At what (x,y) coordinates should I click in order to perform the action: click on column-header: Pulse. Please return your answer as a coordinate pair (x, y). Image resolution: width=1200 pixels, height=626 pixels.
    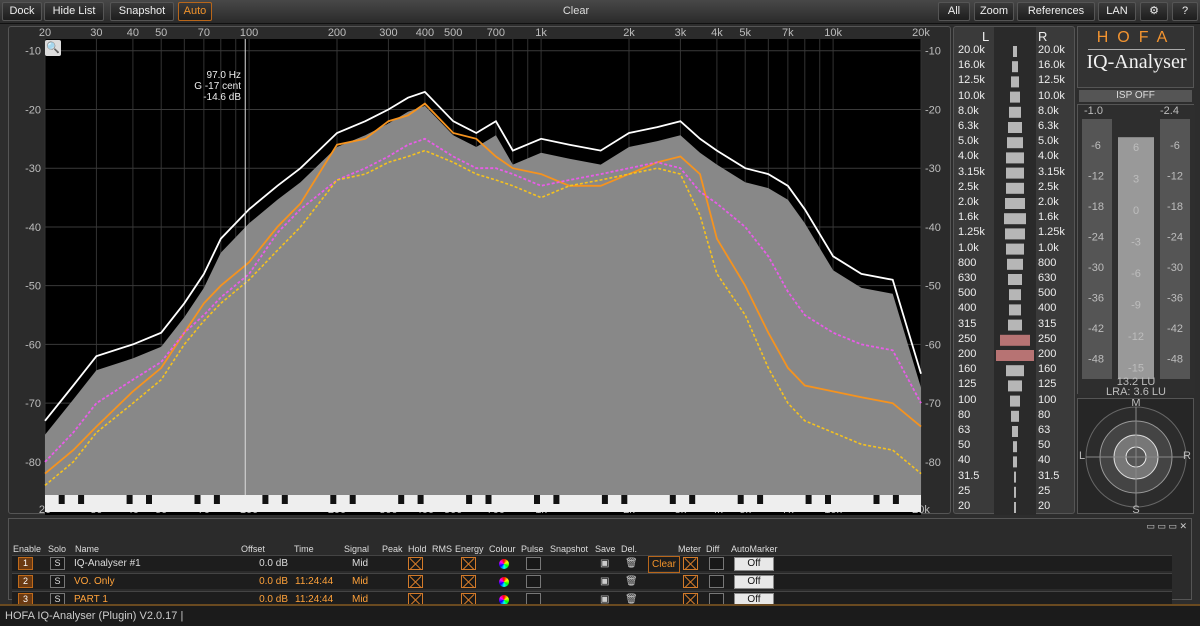
    Looking at the image, I should click on (532, 549).